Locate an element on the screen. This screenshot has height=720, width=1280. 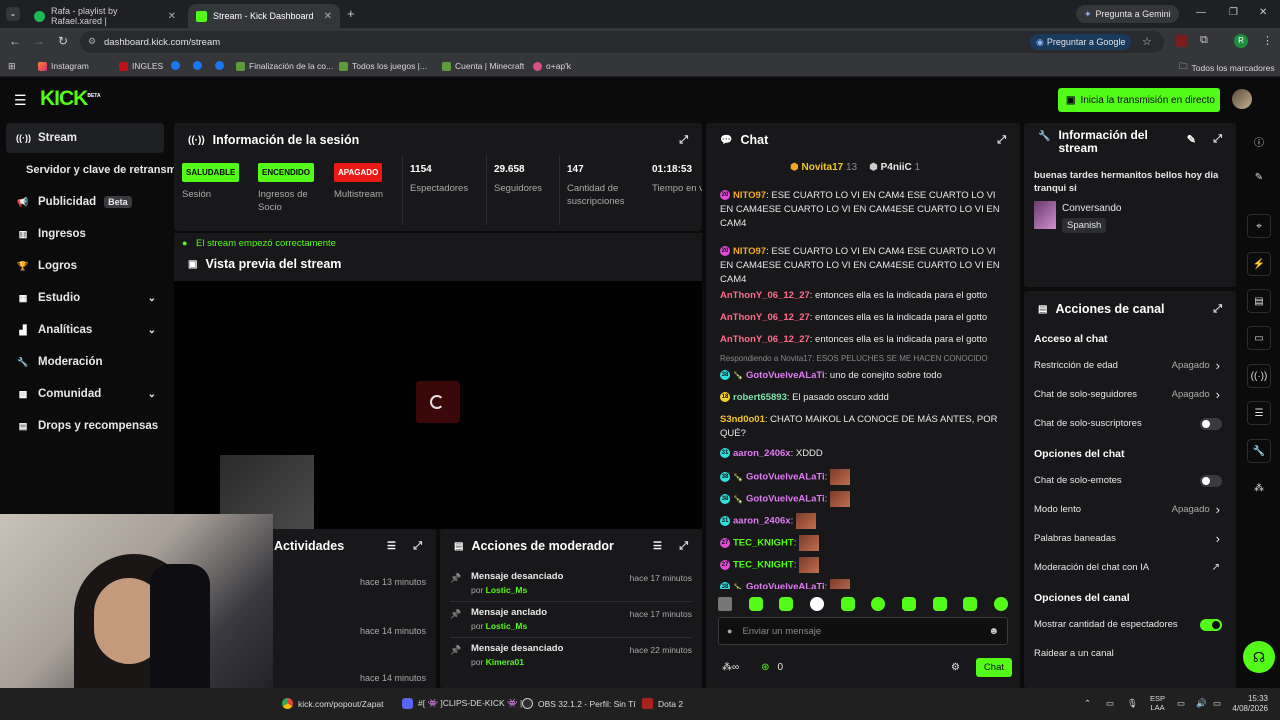
sidebar-item-3: ▥ Ingresos is located at coordinates (85, 234).